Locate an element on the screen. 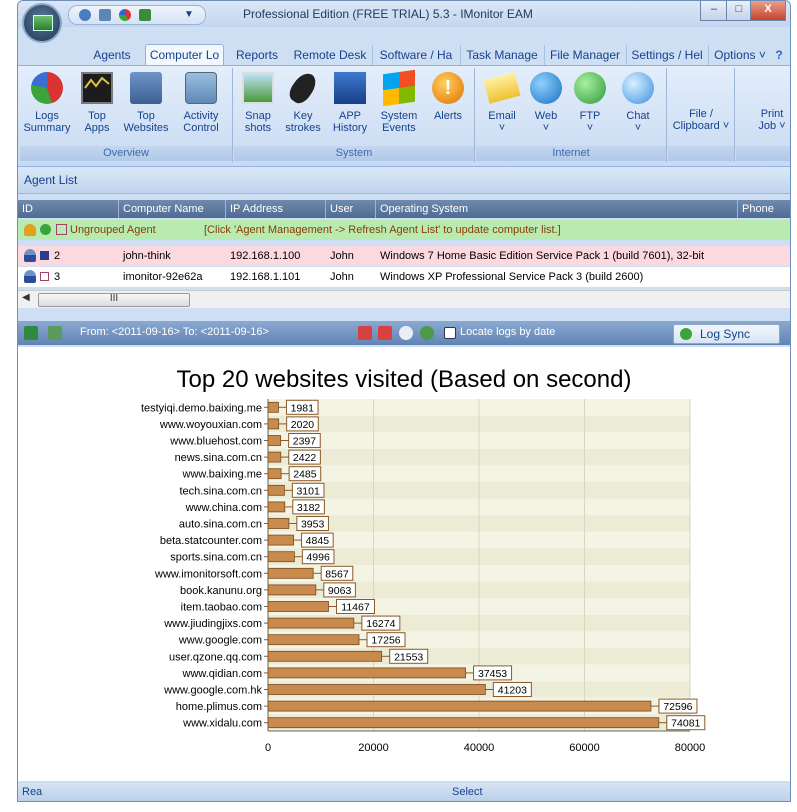 The height and width of the screenshot is (812, 797). top-apps-button: Top Apps is located at coordinates (97, 103).